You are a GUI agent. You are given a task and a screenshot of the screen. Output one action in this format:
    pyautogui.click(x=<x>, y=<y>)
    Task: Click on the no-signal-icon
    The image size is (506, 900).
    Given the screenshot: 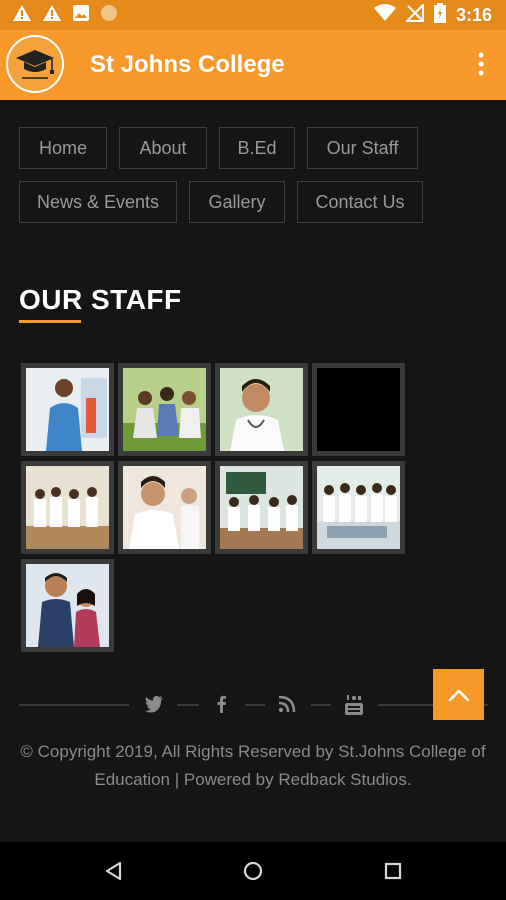 What is the action you would take?
    pyautogui.click(x=414, y=14)
    